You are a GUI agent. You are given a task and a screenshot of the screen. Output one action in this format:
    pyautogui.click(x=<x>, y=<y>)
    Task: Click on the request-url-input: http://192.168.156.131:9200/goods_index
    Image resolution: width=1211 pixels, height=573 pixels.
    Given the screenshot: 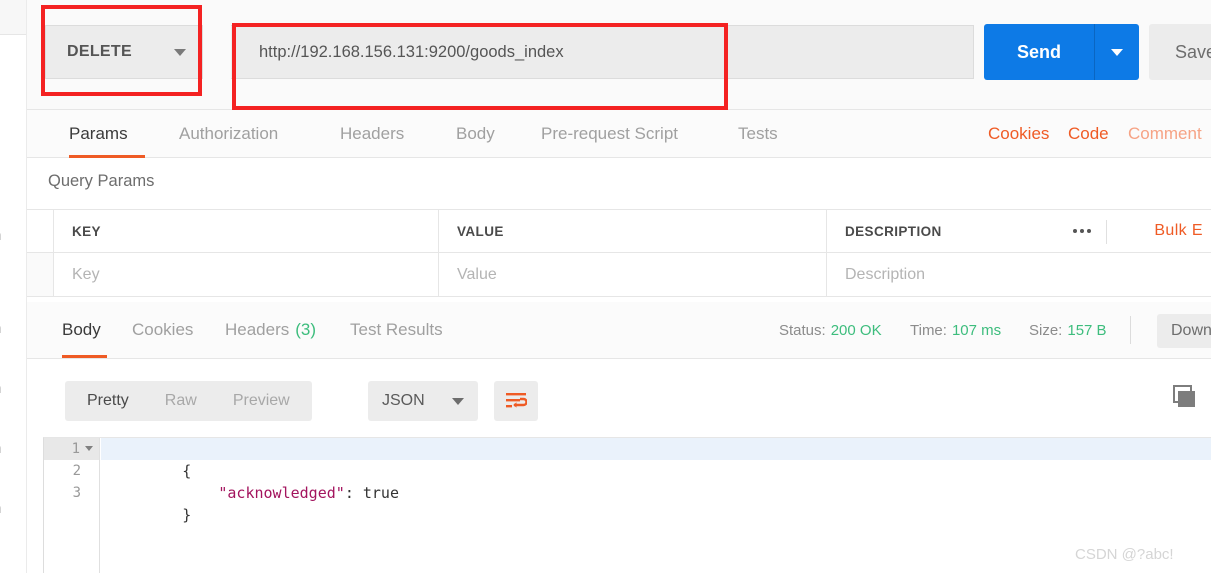 What is the action you would take?
    pyautogui.click(x=602, y=52)
    